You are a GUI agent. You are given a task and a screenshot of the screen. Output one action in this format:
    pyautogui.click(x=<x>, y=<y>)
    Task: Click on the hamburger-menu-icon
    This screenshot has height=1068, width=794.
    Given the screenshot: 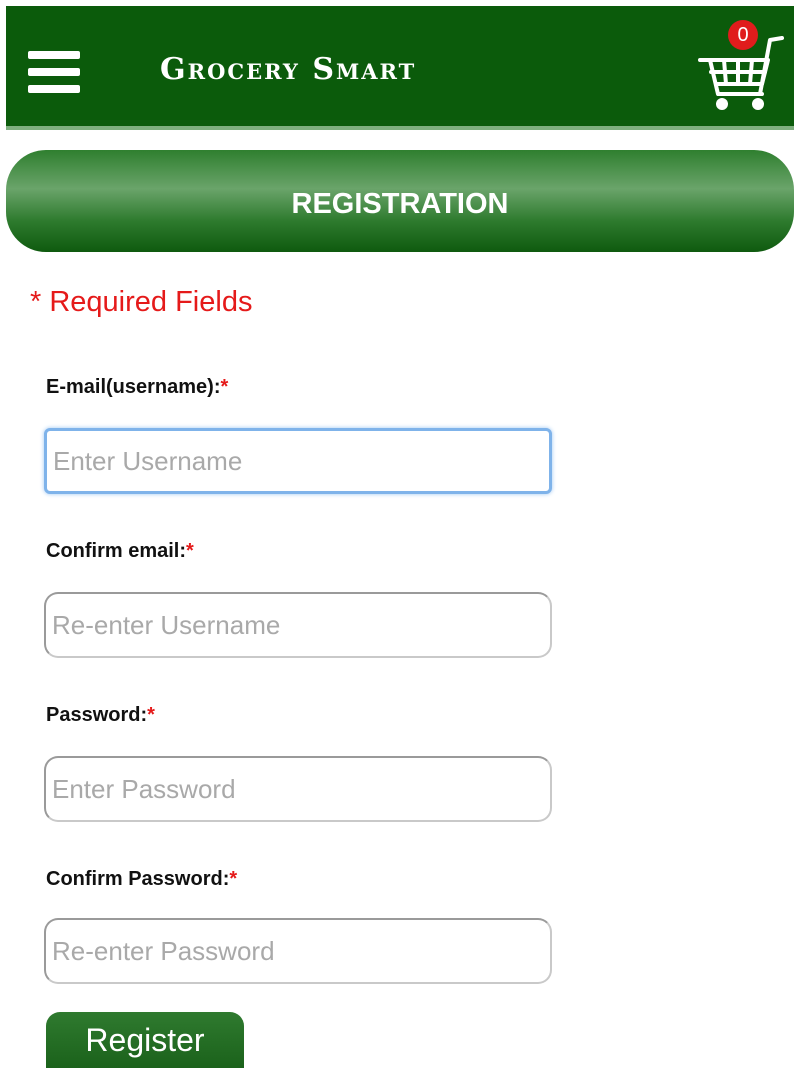 What is the action you would take?
    pyautogui.click(x=55, y=73)
    